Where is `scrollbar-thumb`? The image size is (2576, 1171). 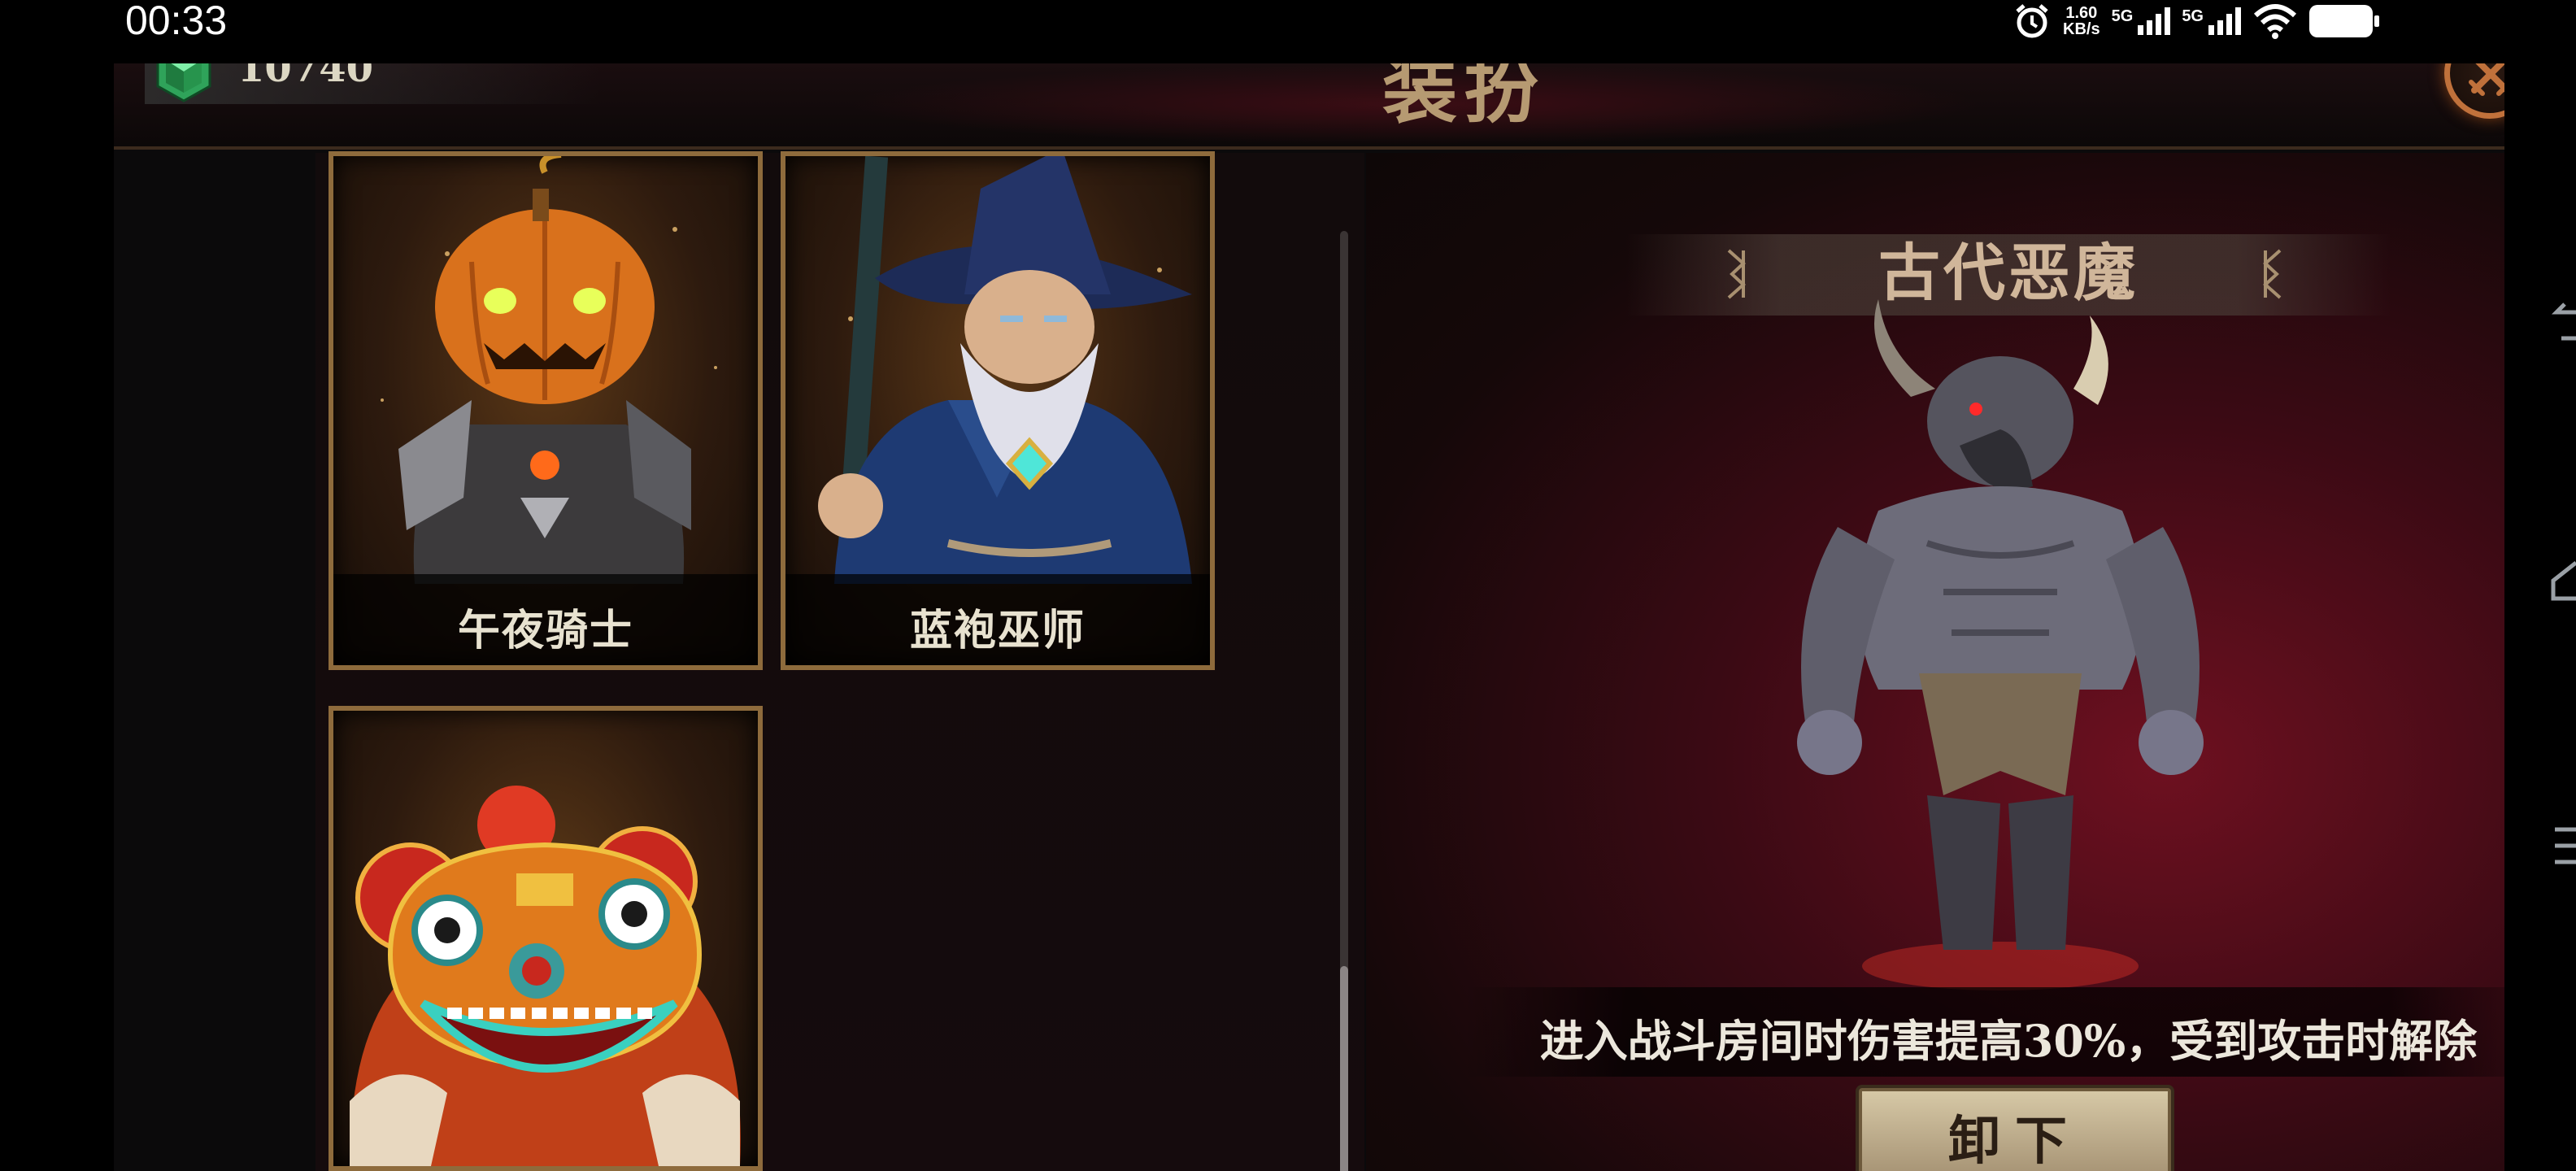 scrollbar-thumb is located at coordinates (1344, 1069).